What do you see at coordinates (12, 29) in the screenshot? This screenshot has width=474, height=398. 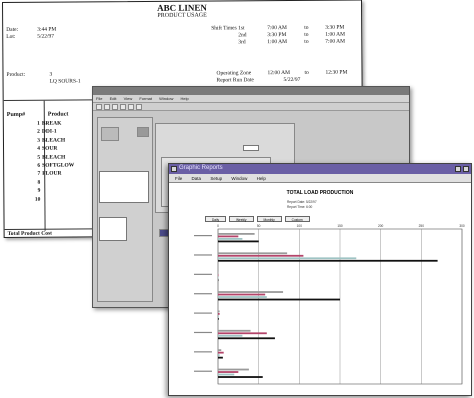 I see `date-label: Date:` at bounding box center [12, 29].